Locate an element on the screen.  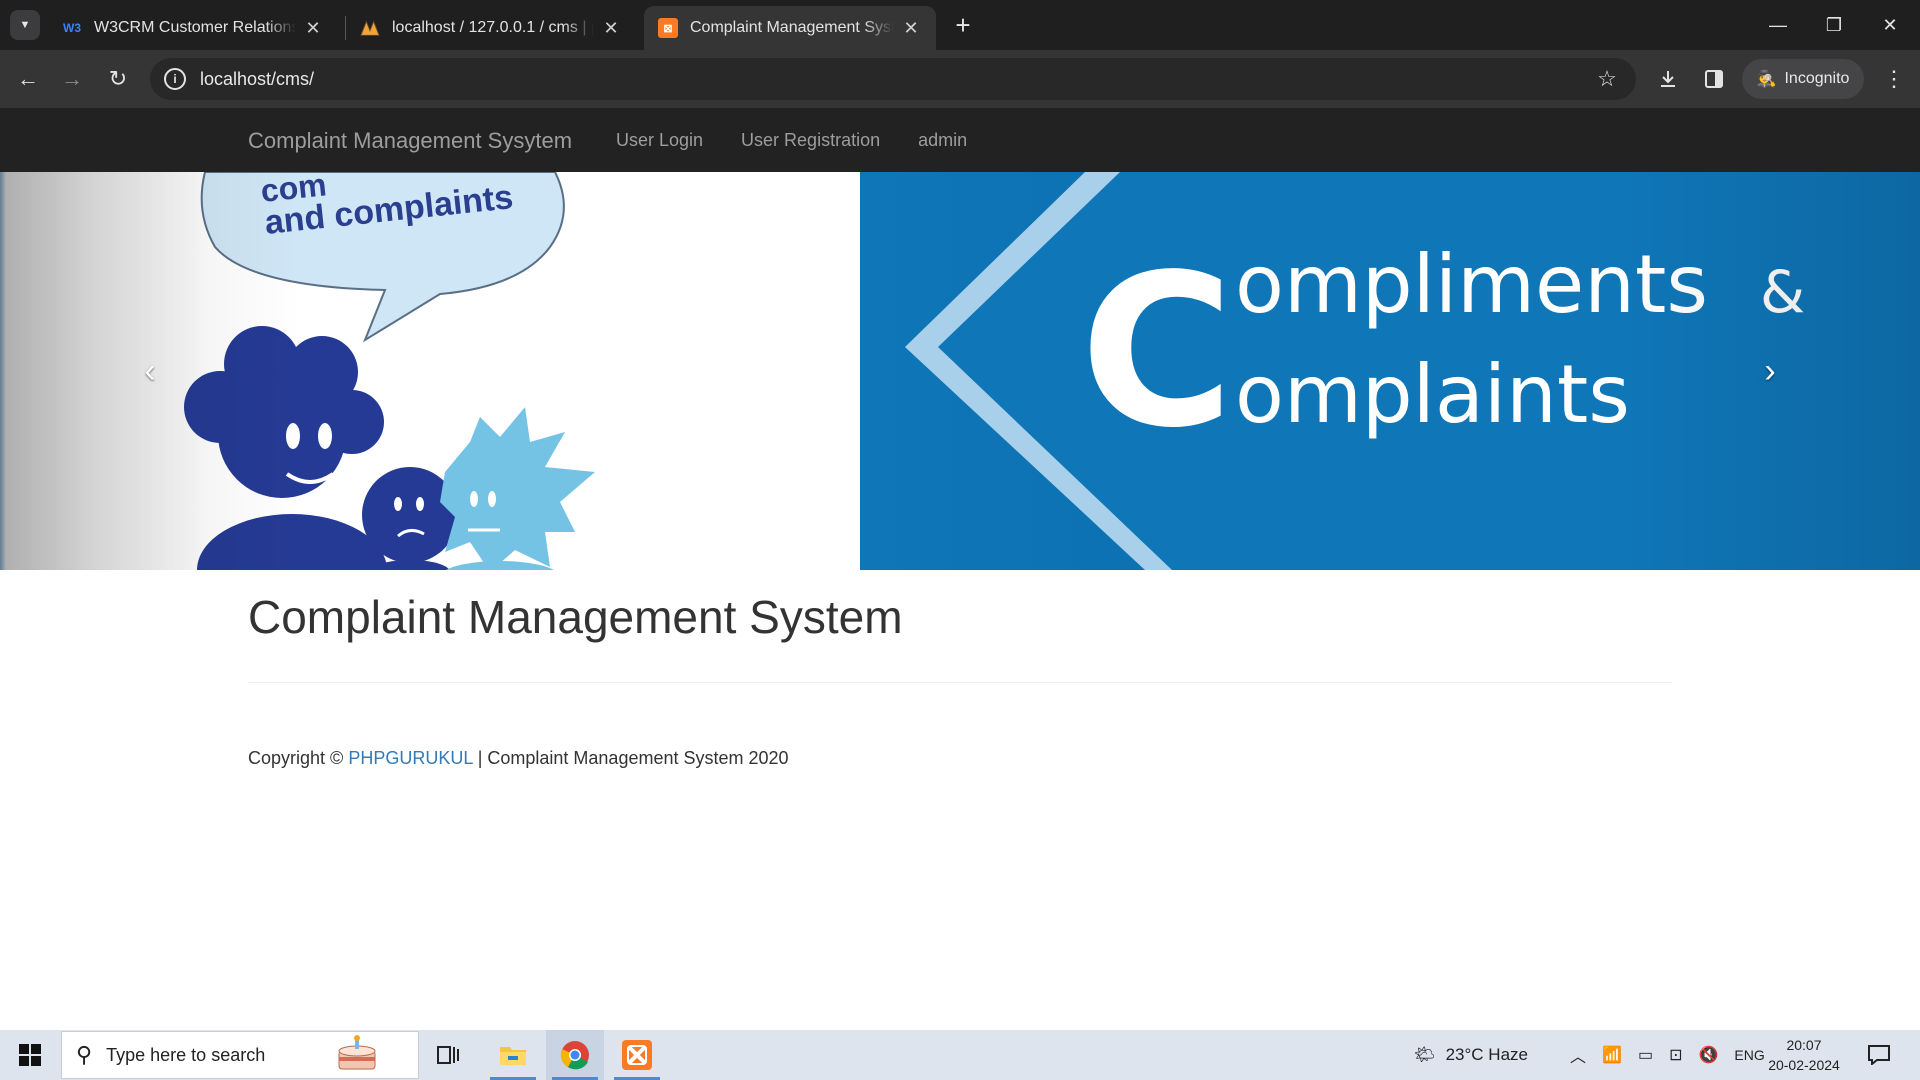
tab-title: localhost / 127.0.0.1 / cms | php is located at coordinates (493, 27).